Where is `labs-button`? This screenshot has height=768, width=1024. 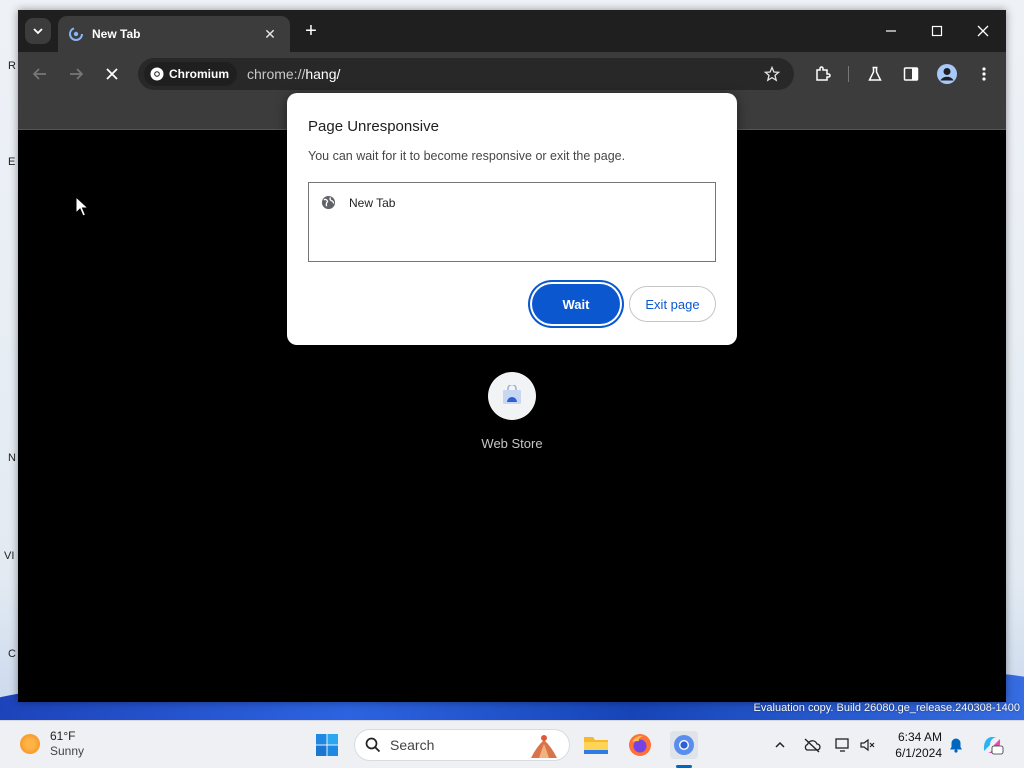
labs-button is located at coordinates (875, 74).